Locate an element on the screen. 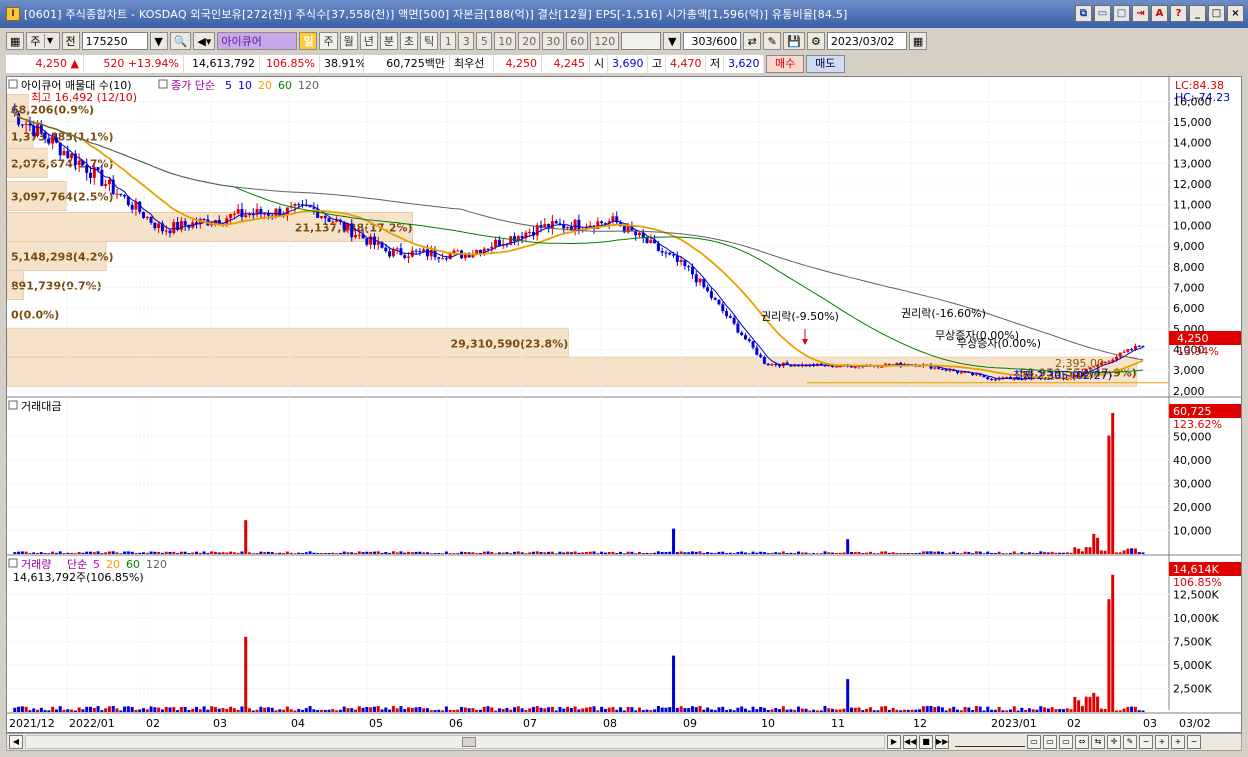  crosshair-icon: ✛ is located at coordinates (1114, 742).